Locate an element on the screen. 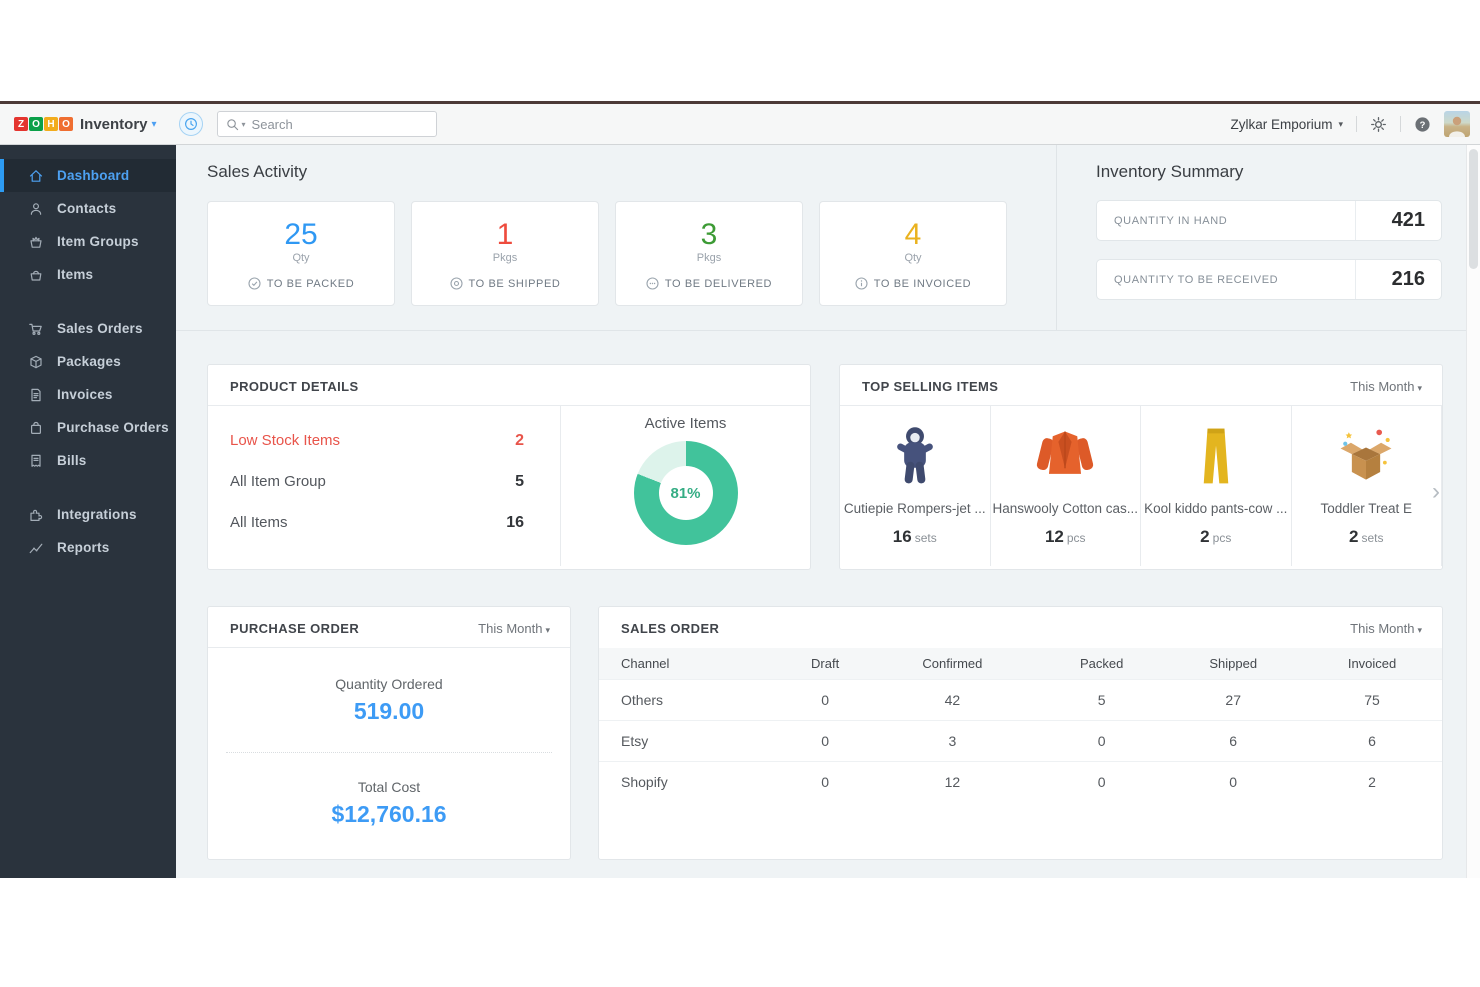 The height and width of the screenshot is (987, 1480). shipped-circle-icon is located at coordinates (456, 283).